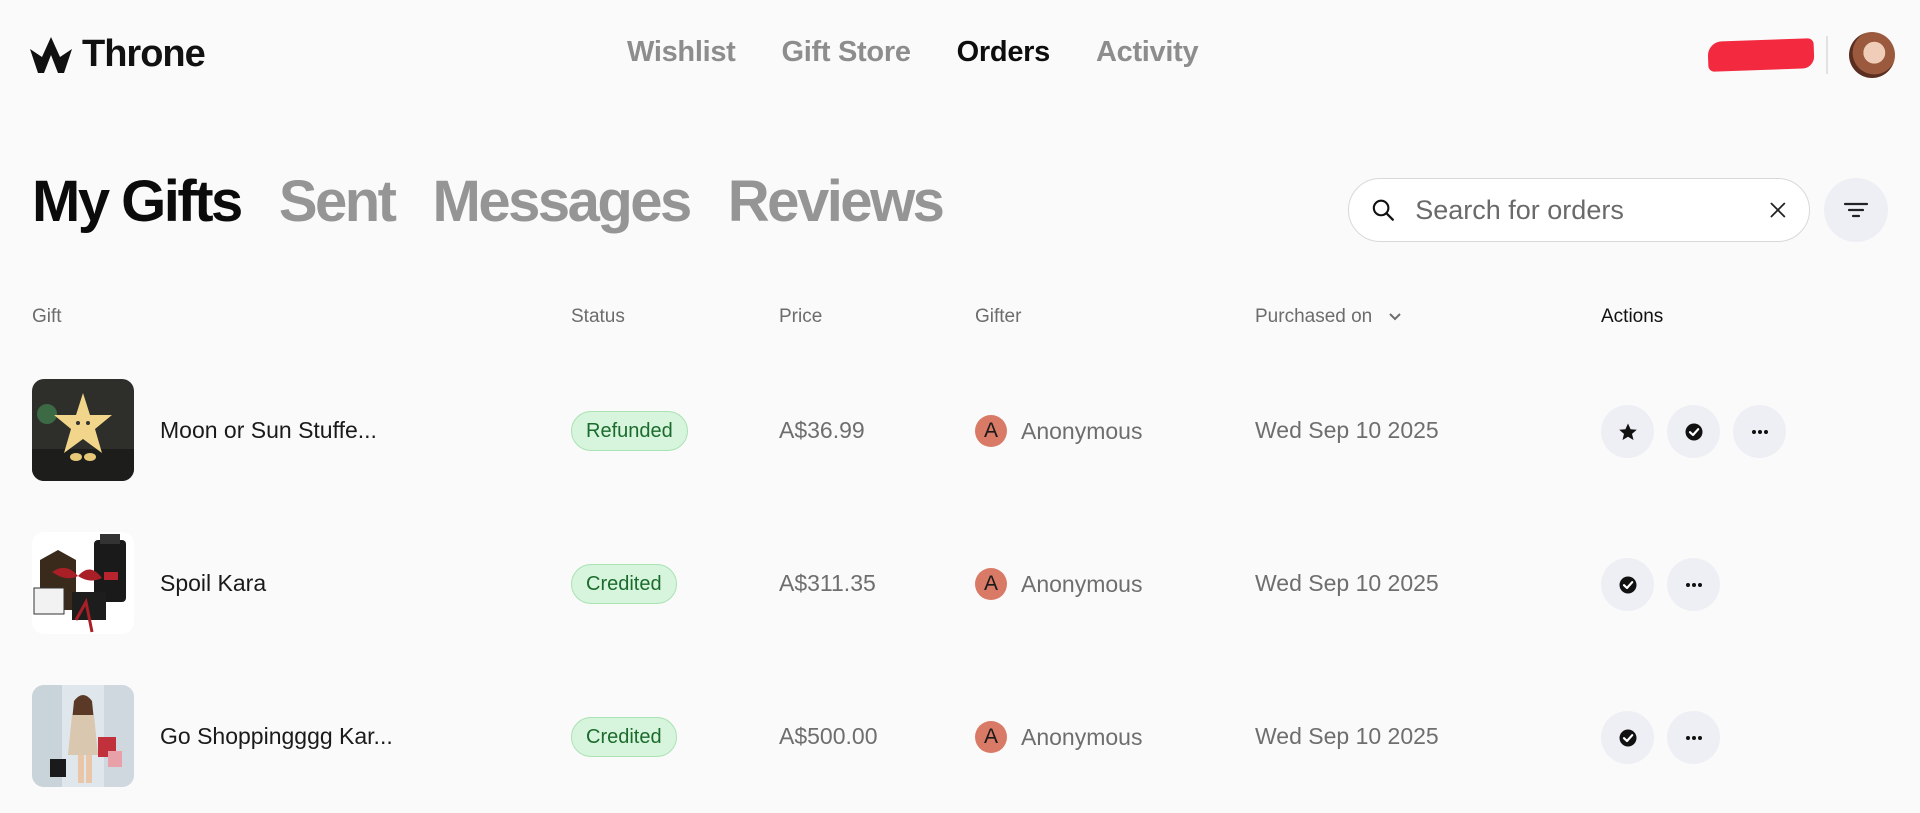 Image resolution: width=1920 pixels, height=813 pixels. What do you see at coordinates (137, 201) in the screenshot?
I see `tab-my-gifts: My Gifts` at bounding box center [137, 201].